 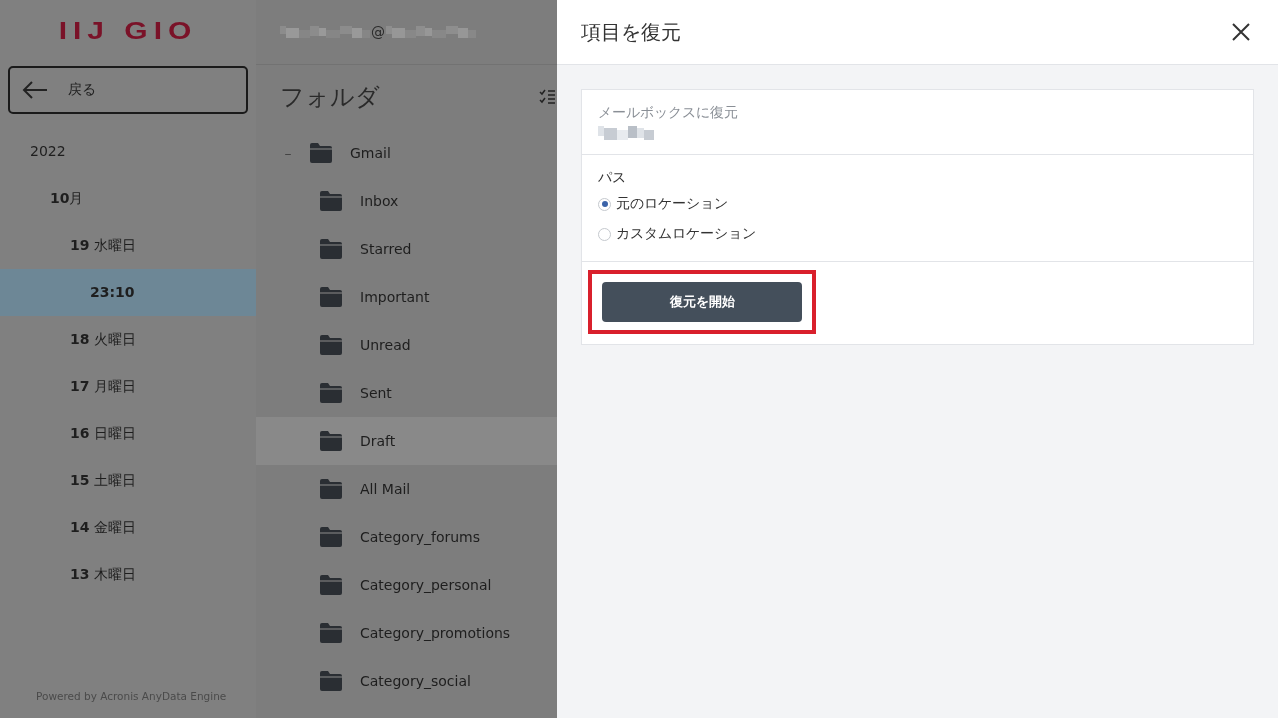 What do you see at coordinates (128, 90) in the screenshot?
I see `back-button: 戻る` at bounding box center [128, 90].